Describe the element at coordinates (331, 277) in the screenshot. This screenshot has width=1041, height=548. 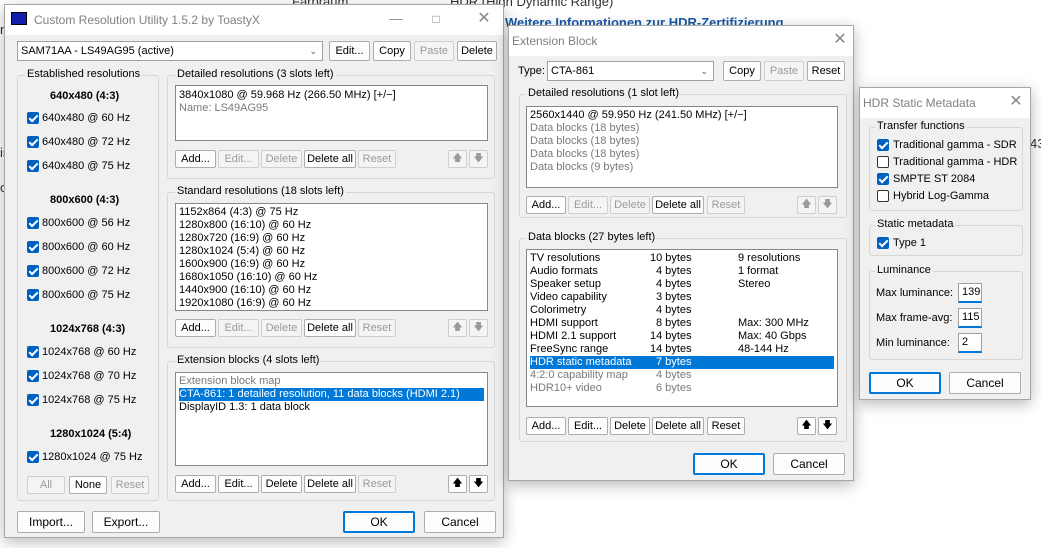
I see `list-item: 1680x1050 (16:10) @ 60 Hz` at that location.